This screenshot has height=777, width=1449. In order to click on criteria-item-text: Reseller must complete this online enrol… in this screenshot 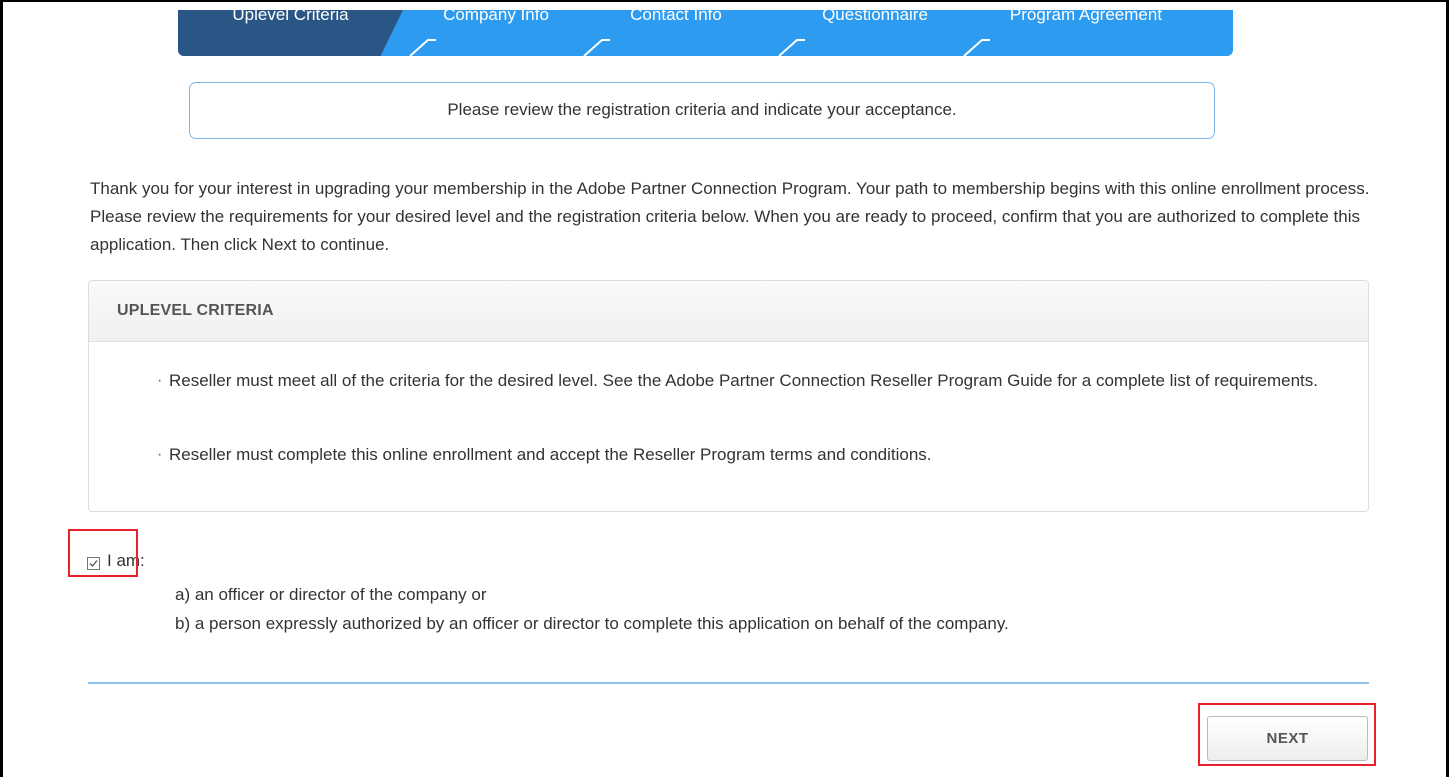, I will do `click(550, 454)`.